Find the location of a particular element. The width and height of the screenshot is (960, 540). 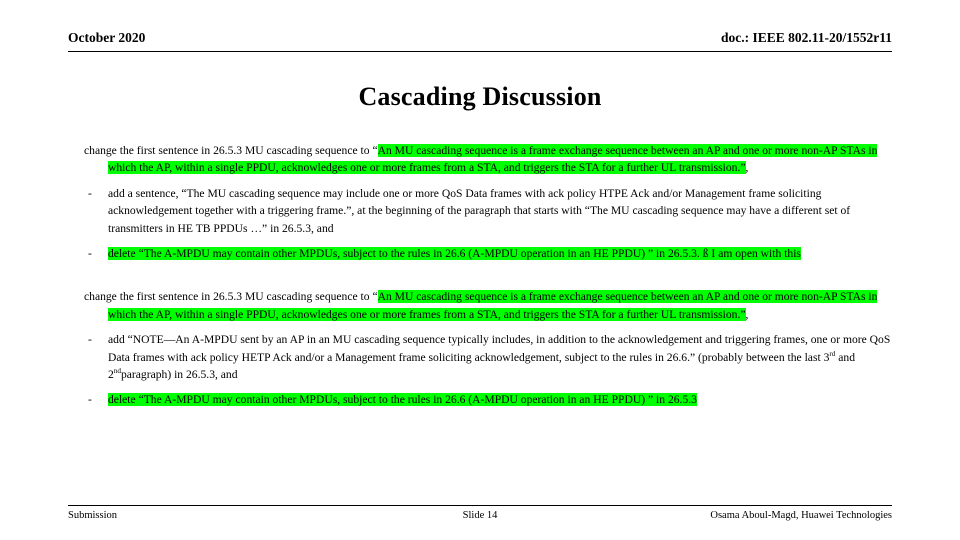

bullet-add-note-2-text-part2: and is located at coordinates (845, 357).